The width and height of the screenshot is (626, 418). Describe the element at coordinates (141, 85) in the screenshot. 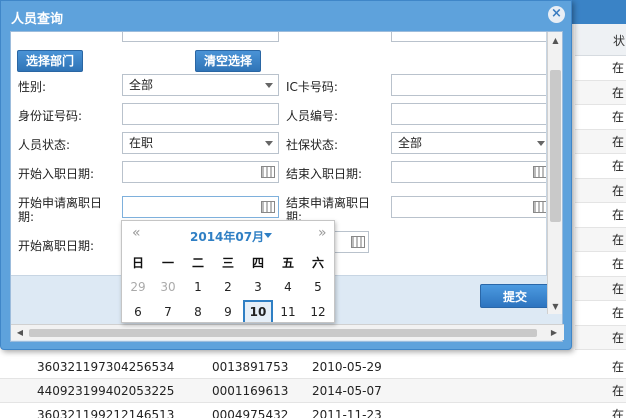

I see `gender-select-value: 全部` at that location.